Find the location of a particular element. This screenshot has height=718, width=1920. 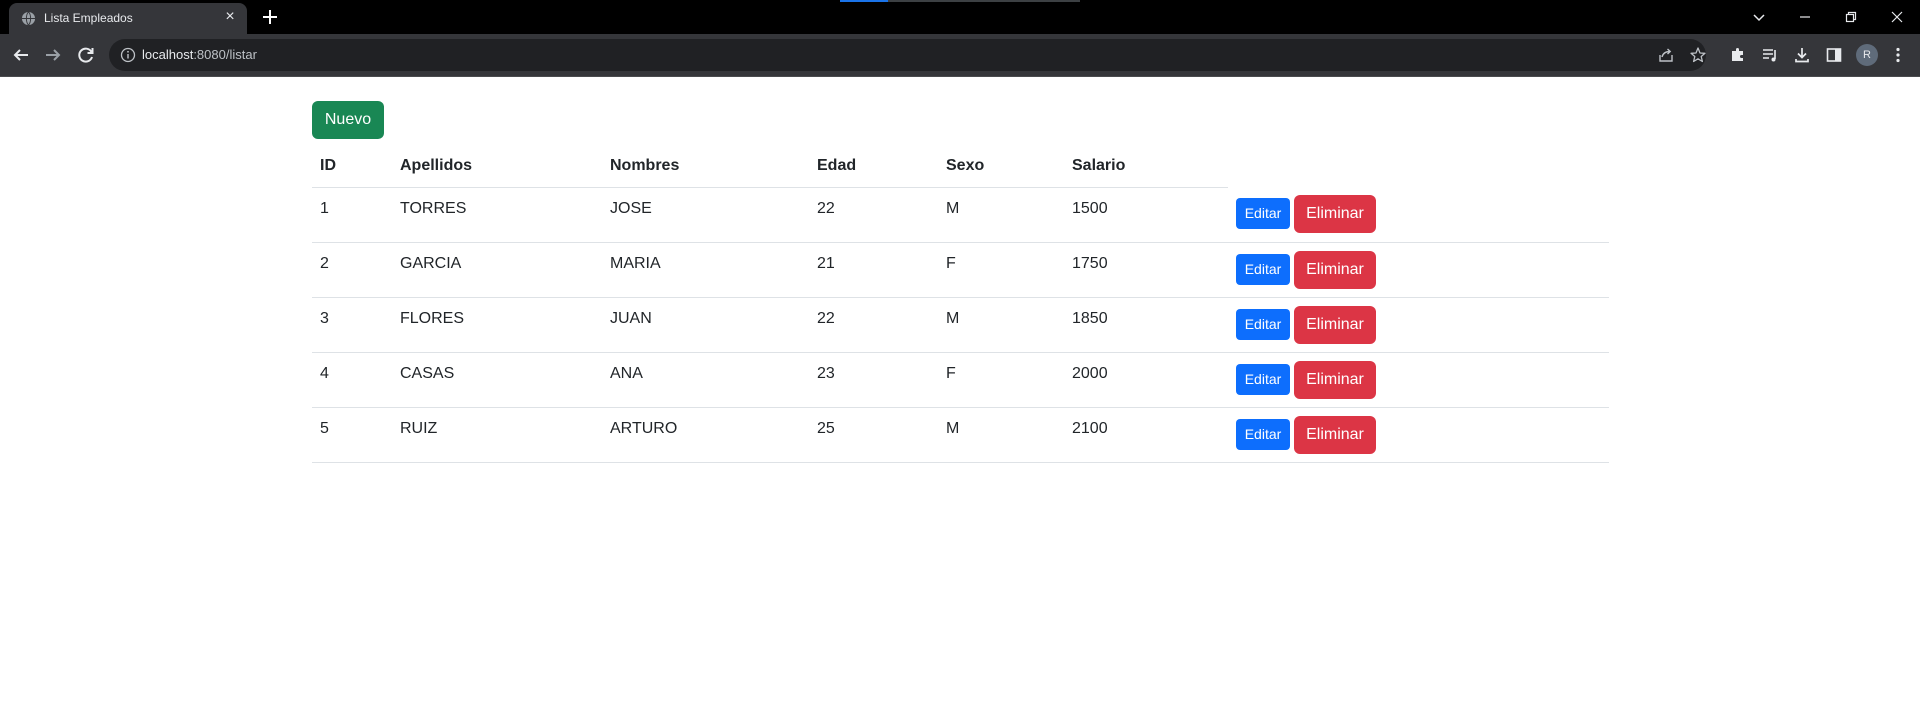

cell-id: 5 is located at coordinates (352, 435).